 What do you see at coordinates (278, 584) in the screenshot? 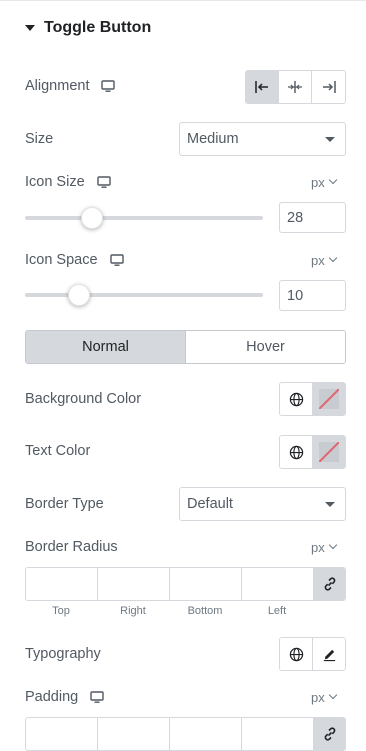
I see `border-radius-left-input` at bounding box center [278, 584].